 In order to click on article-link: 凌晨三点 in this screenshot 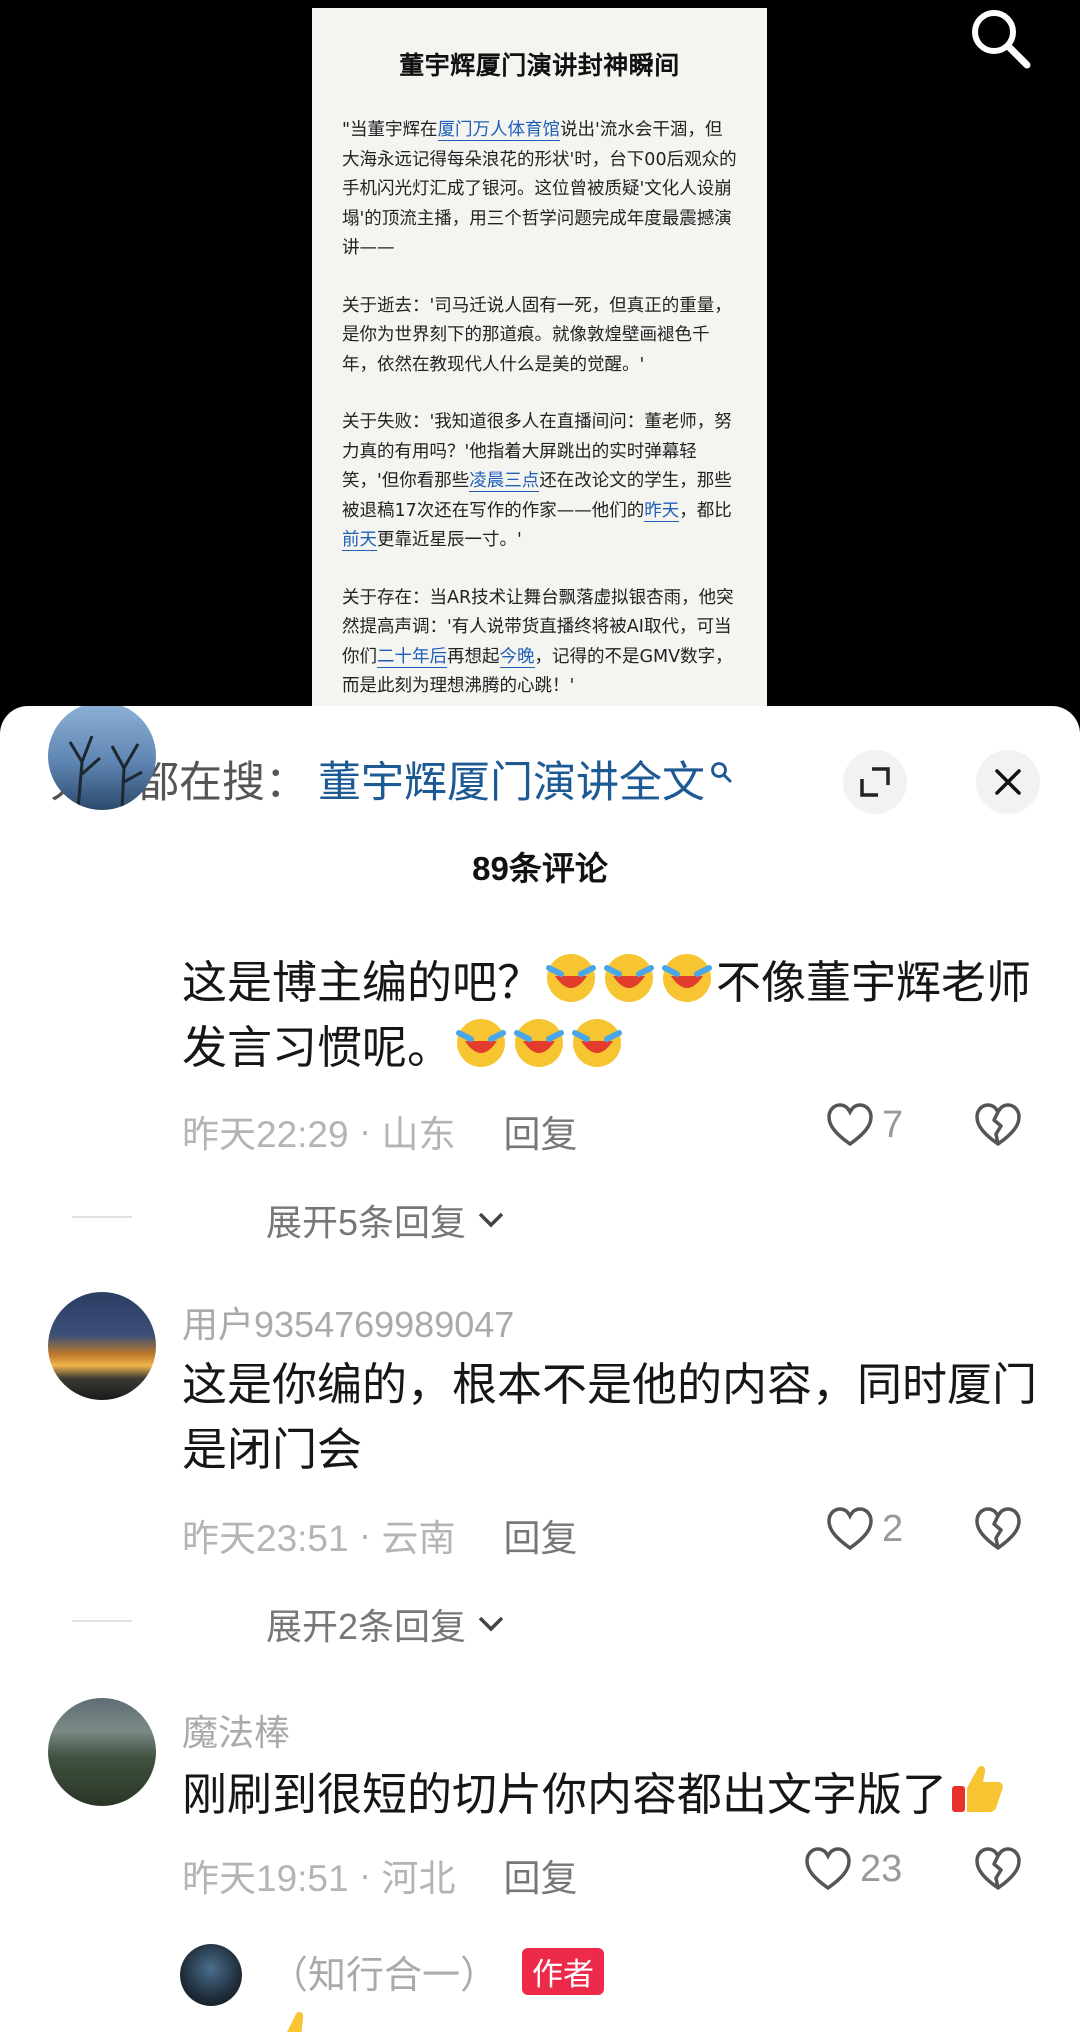, I will do `click(504, 481)`.